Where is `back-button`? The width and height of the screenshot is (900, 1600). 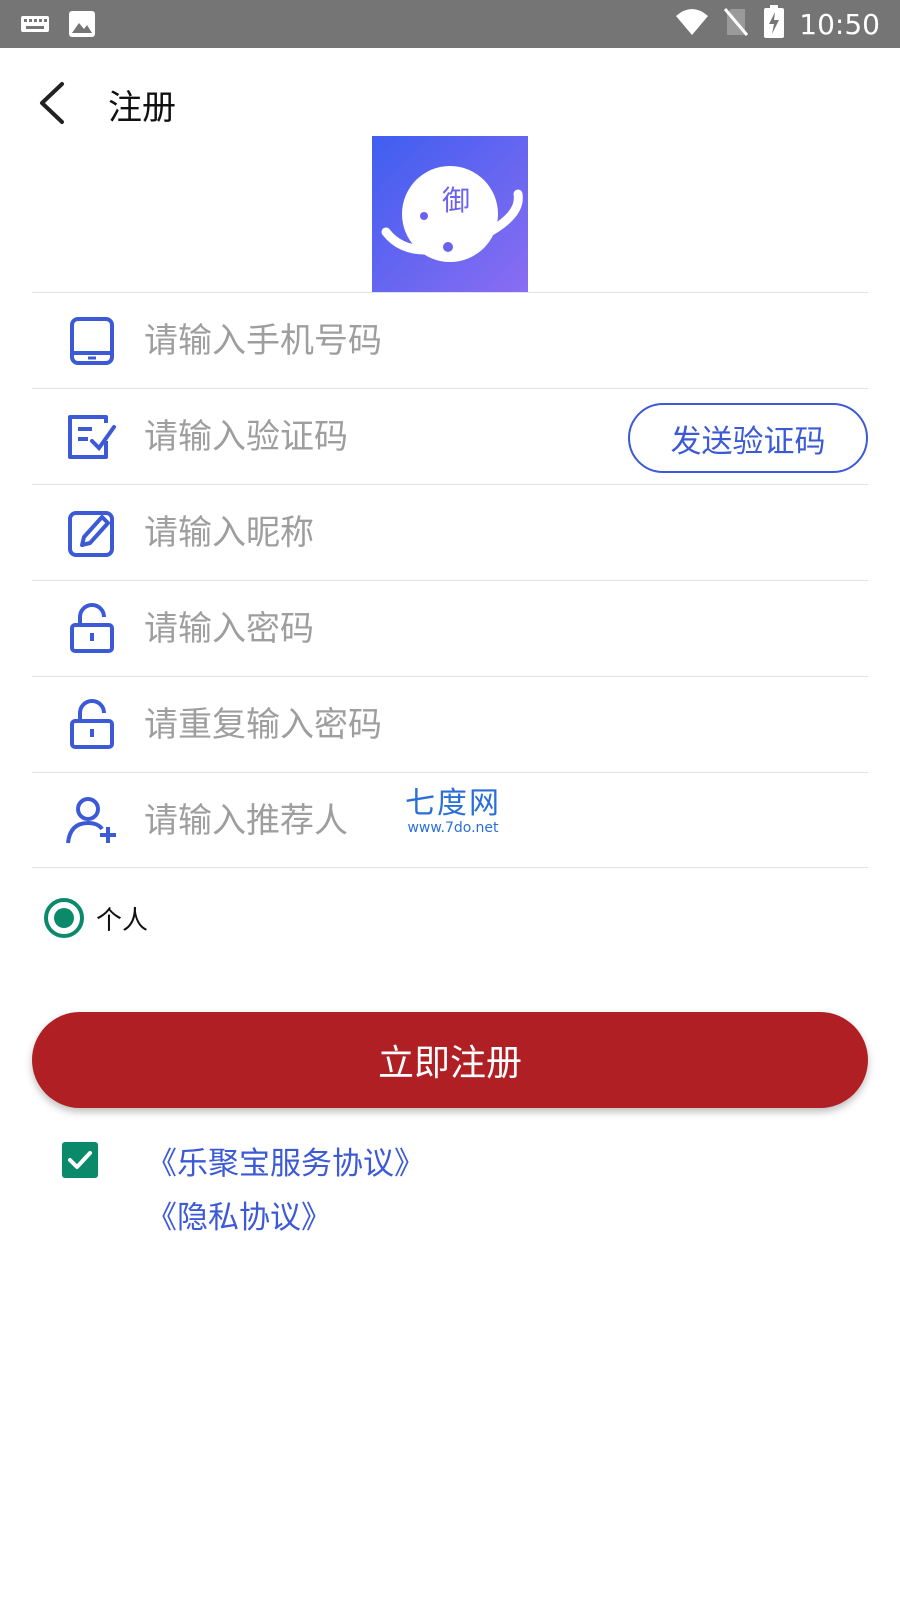
back-button is located at coordinates (52, 103).